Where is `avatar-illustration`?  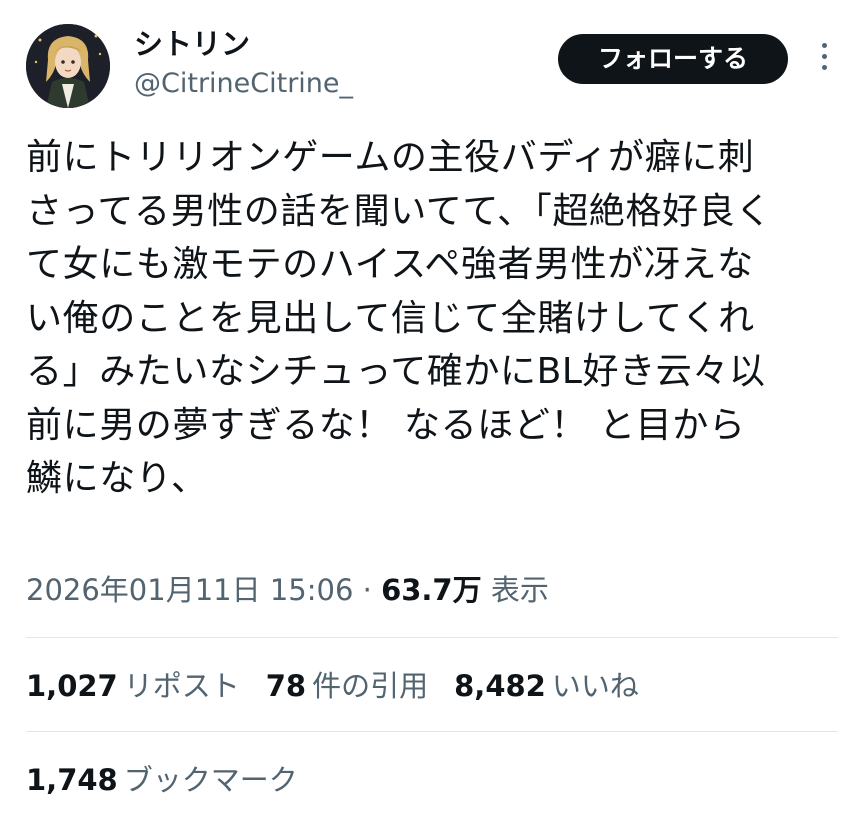
avatar-illustration is located at coordinates (68, 66).